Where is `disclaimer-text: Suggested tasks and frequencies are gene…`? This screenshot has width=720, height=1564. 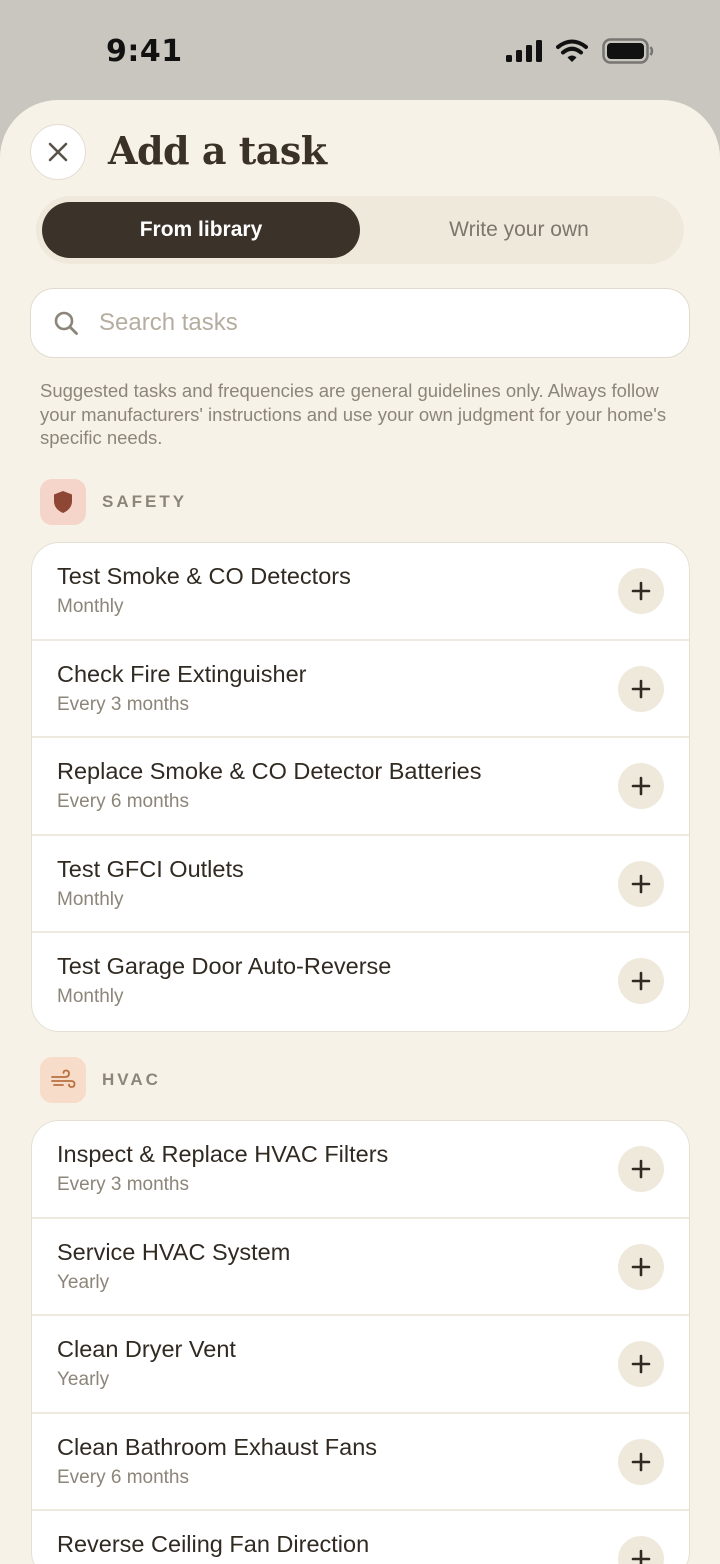 disclaimer-text: Suggested tasks and frequencies are gene… is located at coordinates (353, 414).